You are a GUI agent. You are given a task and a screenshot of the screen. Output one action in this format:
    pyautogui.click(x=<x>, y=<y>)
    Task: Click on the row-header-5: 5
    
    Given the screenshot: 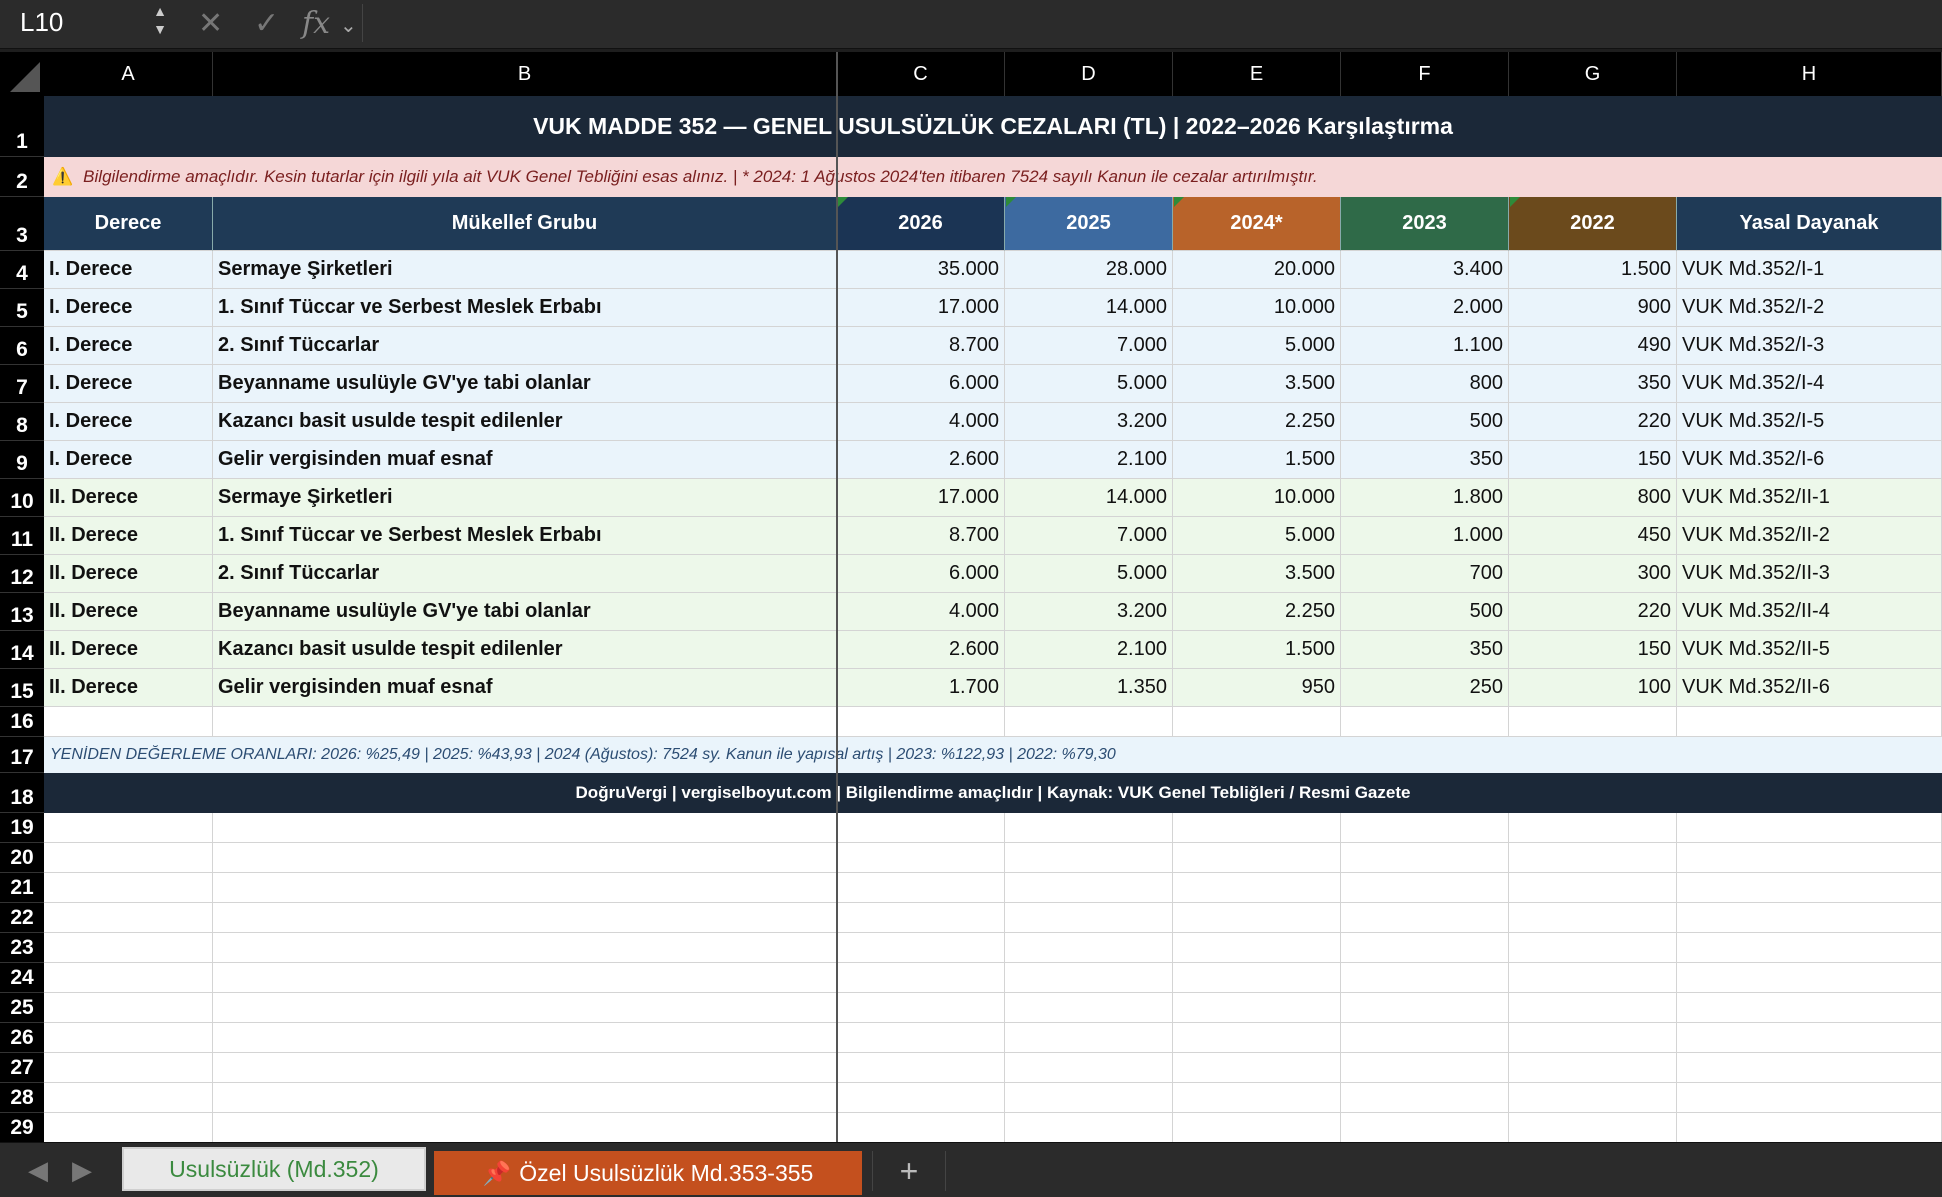 What is the action you would take?
    pyautogui.click(x=22, y=308)
    